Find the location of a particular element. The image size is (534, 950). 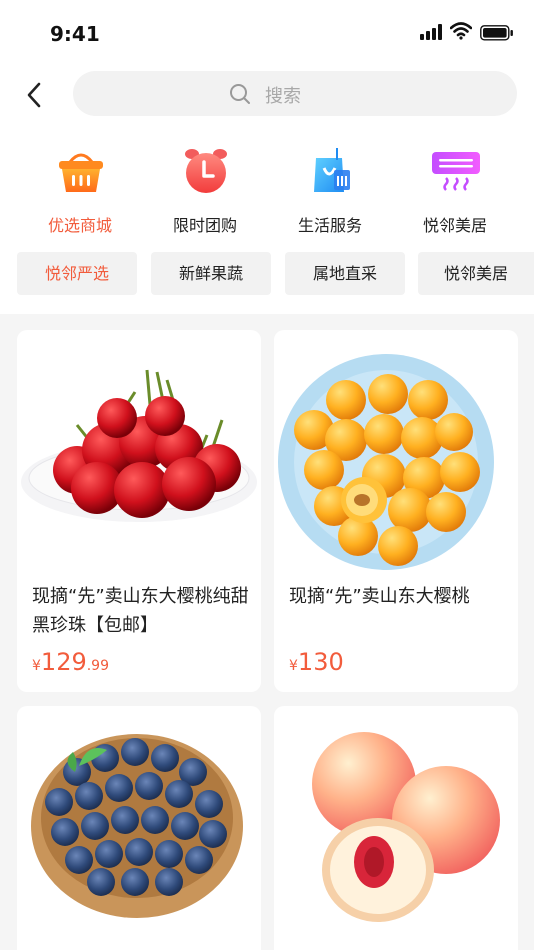

product-title: 现摘“先”卖山东大樱桃纯甜黑珍珠【包邮】 is located at coordinates (140, 611).